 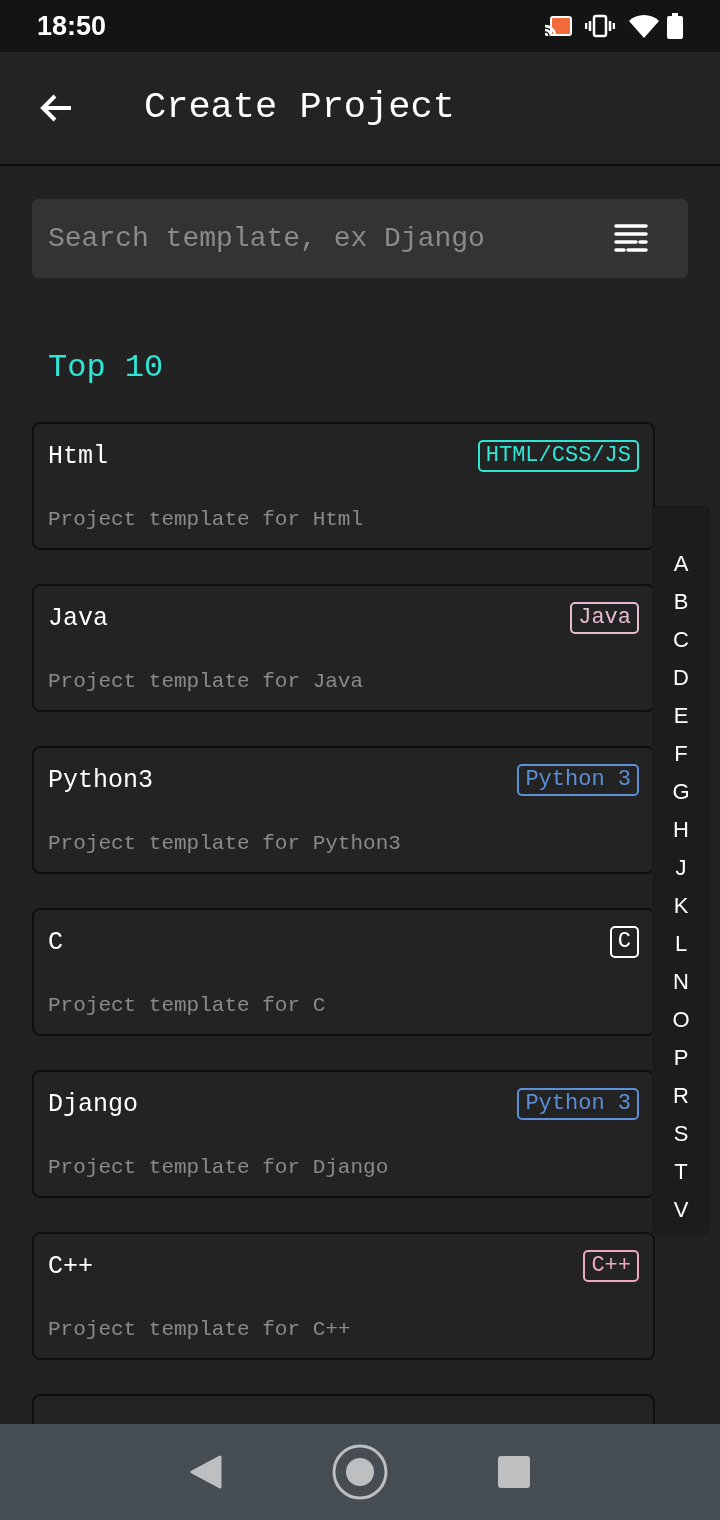 What do you see at coordinates (600, 26) in the screenshot?
I see `vibrate-icon` at bounding box center [600, 26].